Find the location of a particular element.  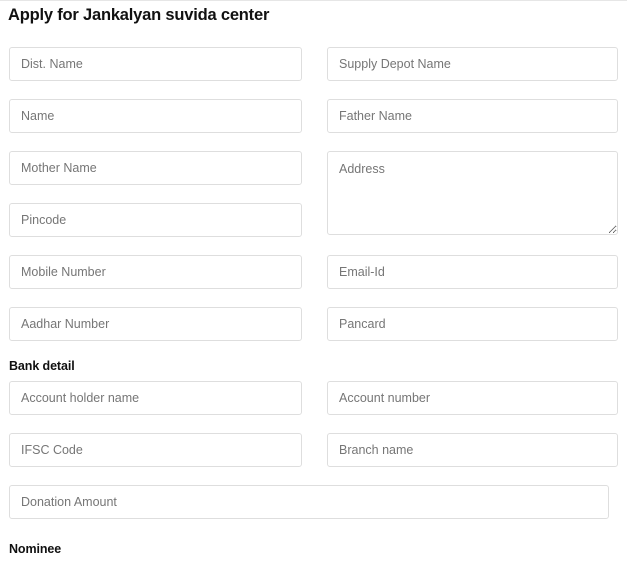

form-row-name is located at coordinates (313, 116).